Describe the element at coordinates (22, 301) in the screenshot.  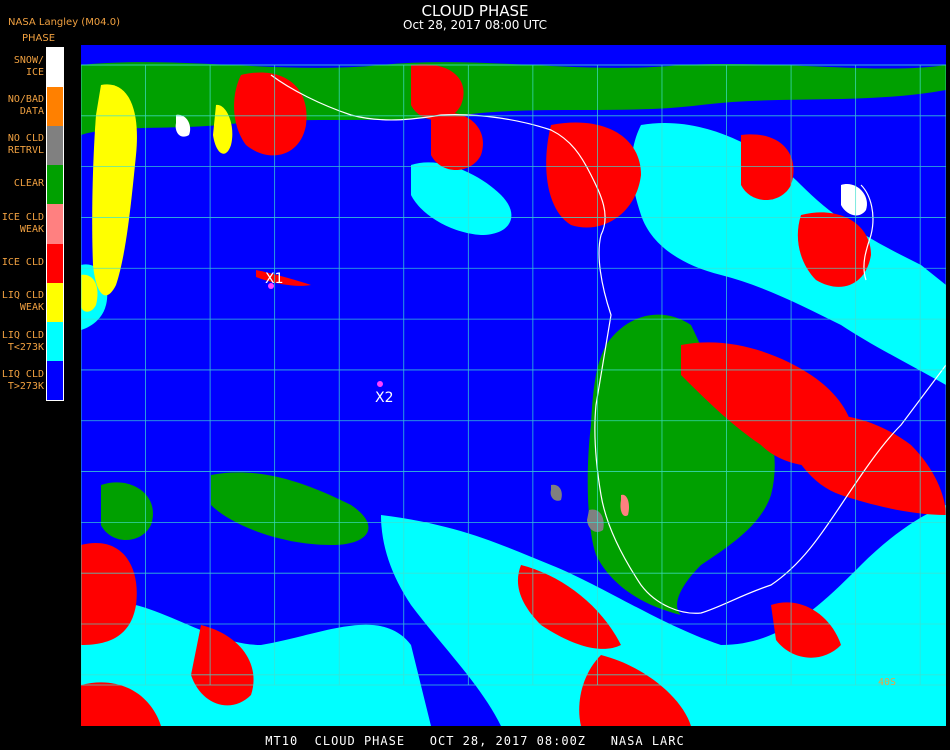
I see `legend-label-liq-weak: LIQ CLD WEAK` at that location.